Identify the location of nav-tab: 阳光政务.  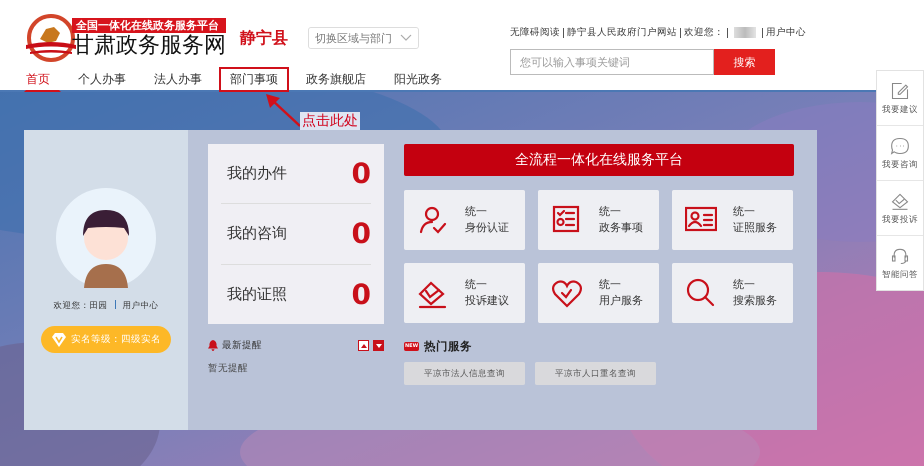
(418, 79).